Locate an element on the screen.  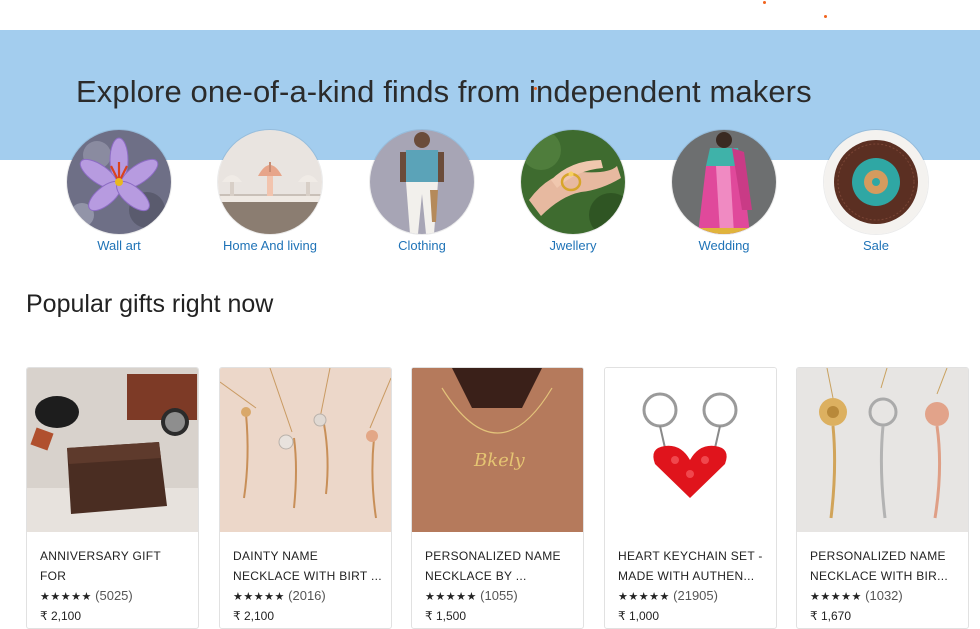
category-label: Jwellery is located at coordinates (573, 245).